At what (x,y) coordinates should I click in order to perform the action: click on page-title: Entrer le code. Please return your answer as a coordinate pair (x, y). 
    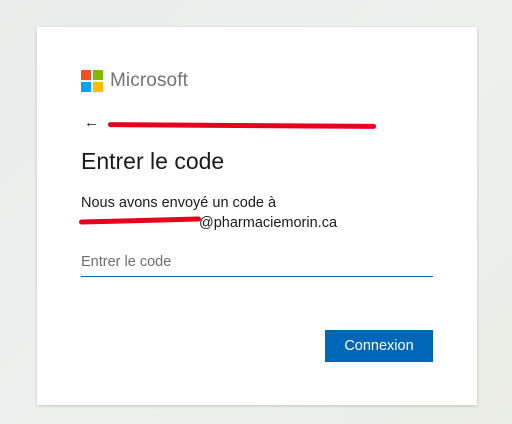
    Looking at the image, I should click on (153, 161).